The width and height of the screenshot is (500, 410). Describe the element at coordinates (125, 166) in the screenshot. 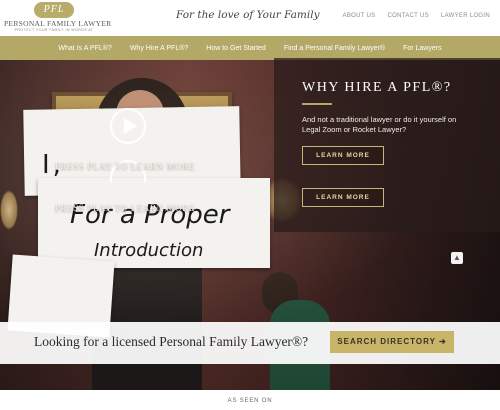

I see `press-play-label: PRESS PLAY TO LEARN MORE` at that location.